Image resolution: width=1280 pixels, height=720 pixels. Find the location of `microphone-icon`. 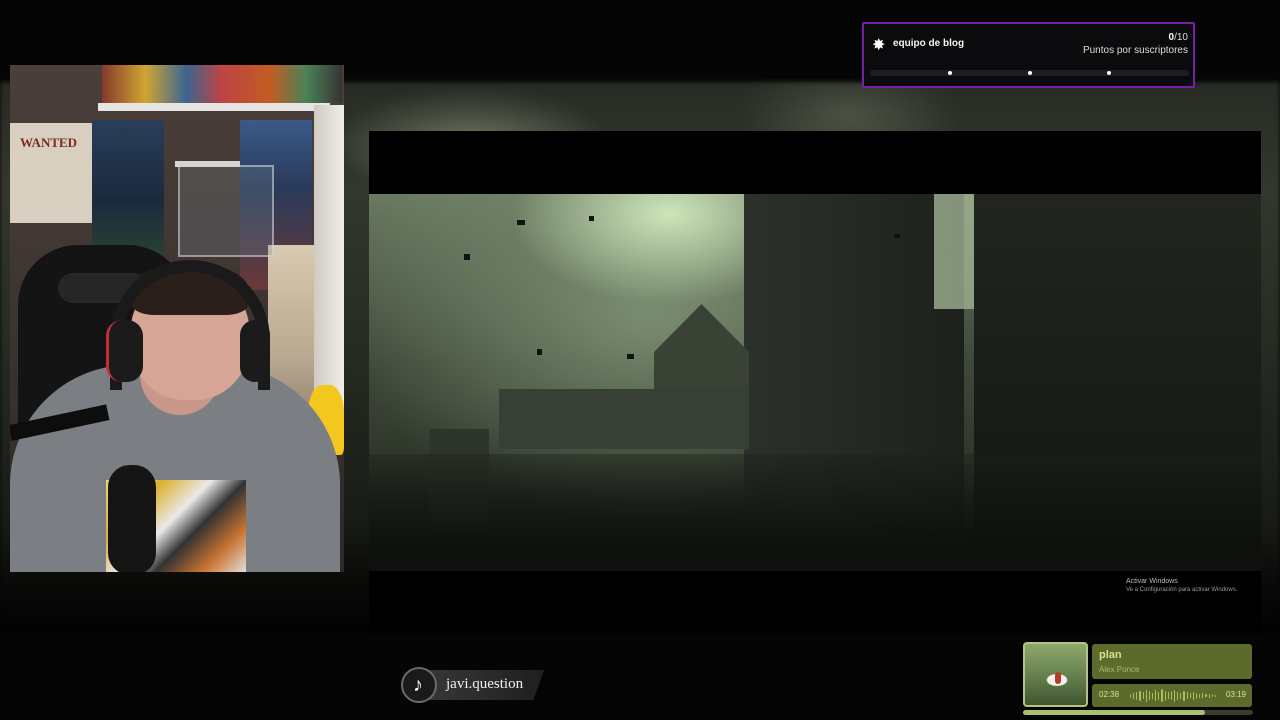

microphone-icon is located at coordinates (132, 518).